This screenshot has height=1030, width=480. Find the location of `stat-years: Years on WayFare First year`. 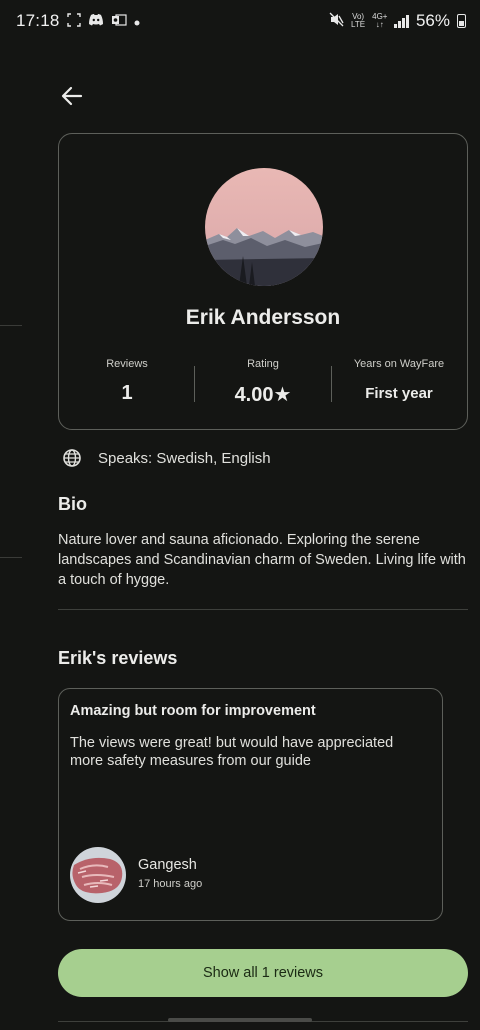

stat-years: Years on WayFare First year is located at coordinates (399, 381).